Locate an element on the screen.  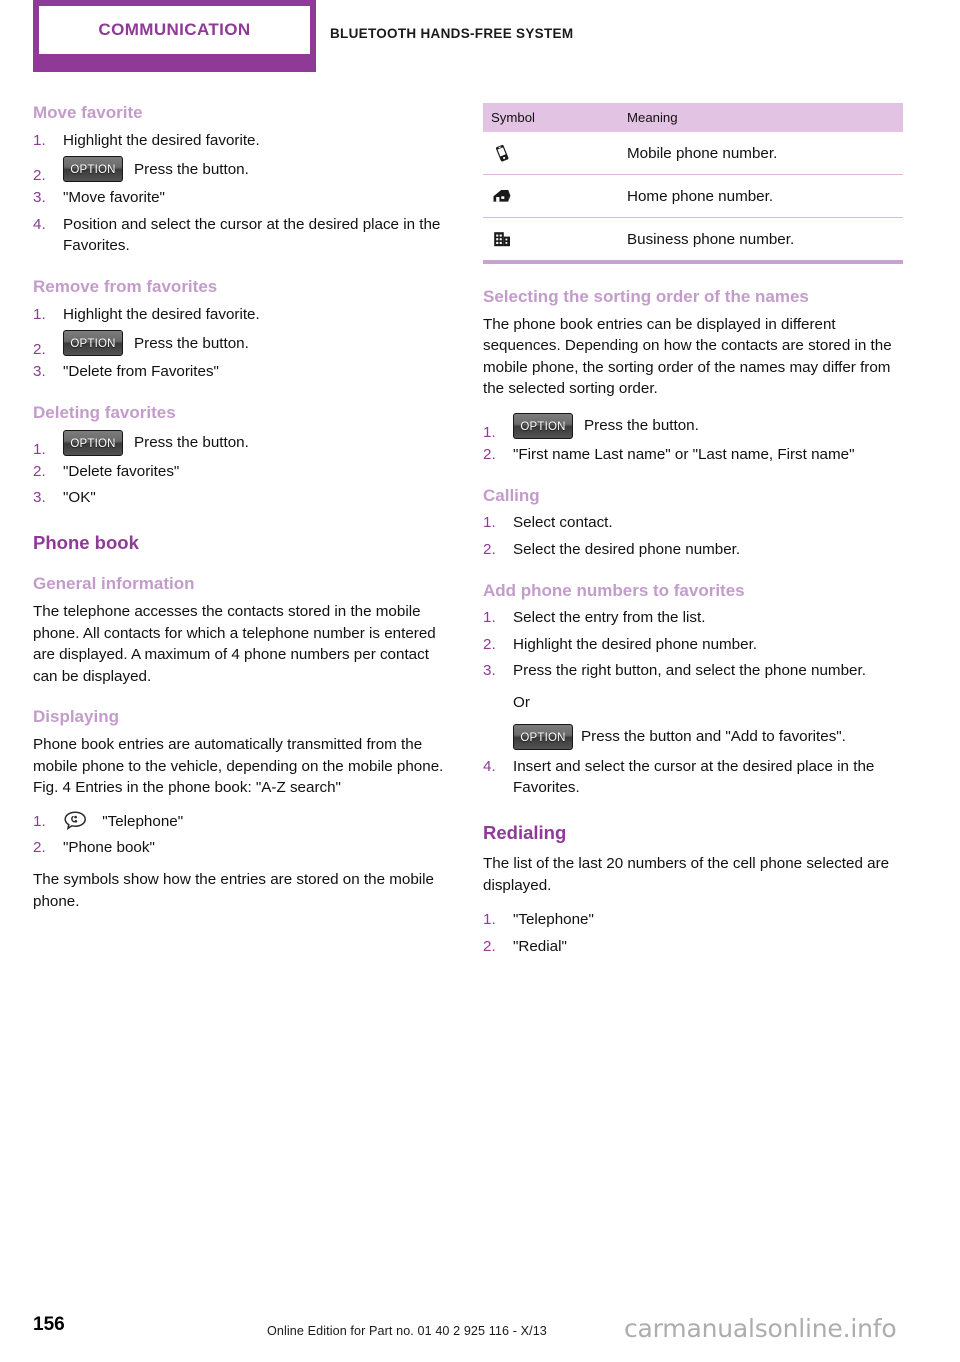
heading-sorting-order: Selecting the sorting order of the names is located at coordinates (646, 296).